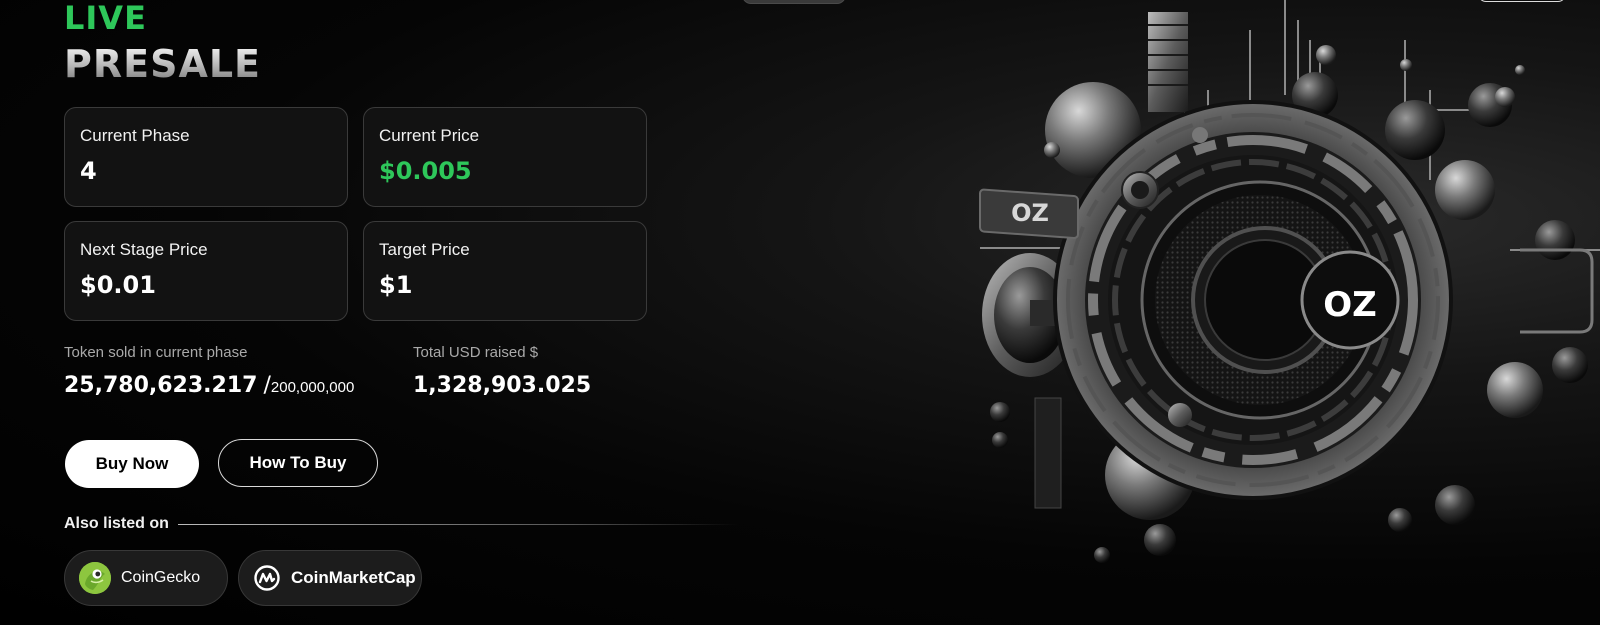 The image size is (1600, 625). Describe the element at coordinates (105, 18) in the screenshot. I see `live-heading: LIVE` at that location.